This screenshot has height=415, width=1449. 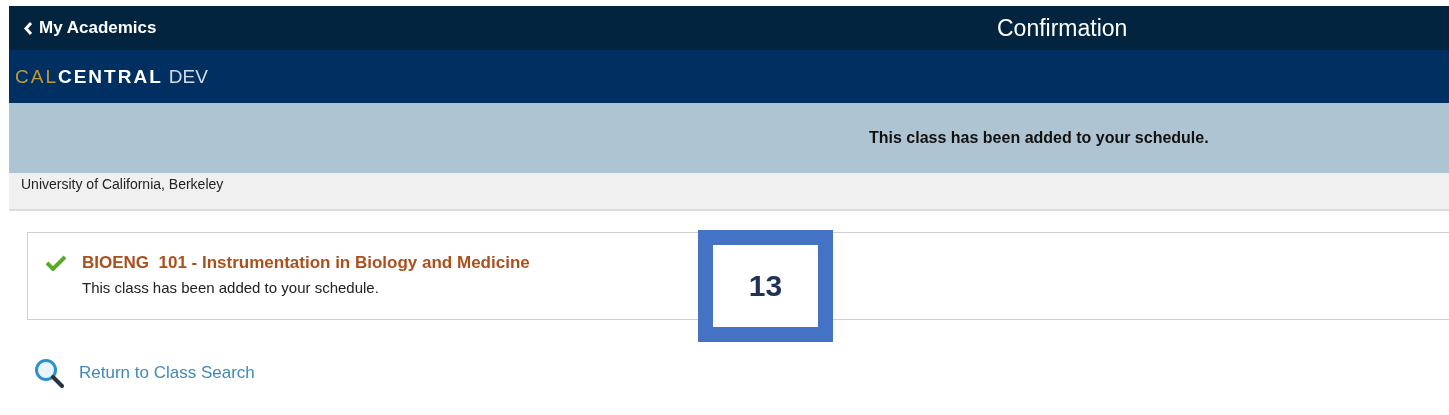 I want to click on institution-name: University of California, Berkeley, so click(x=729, y=192).